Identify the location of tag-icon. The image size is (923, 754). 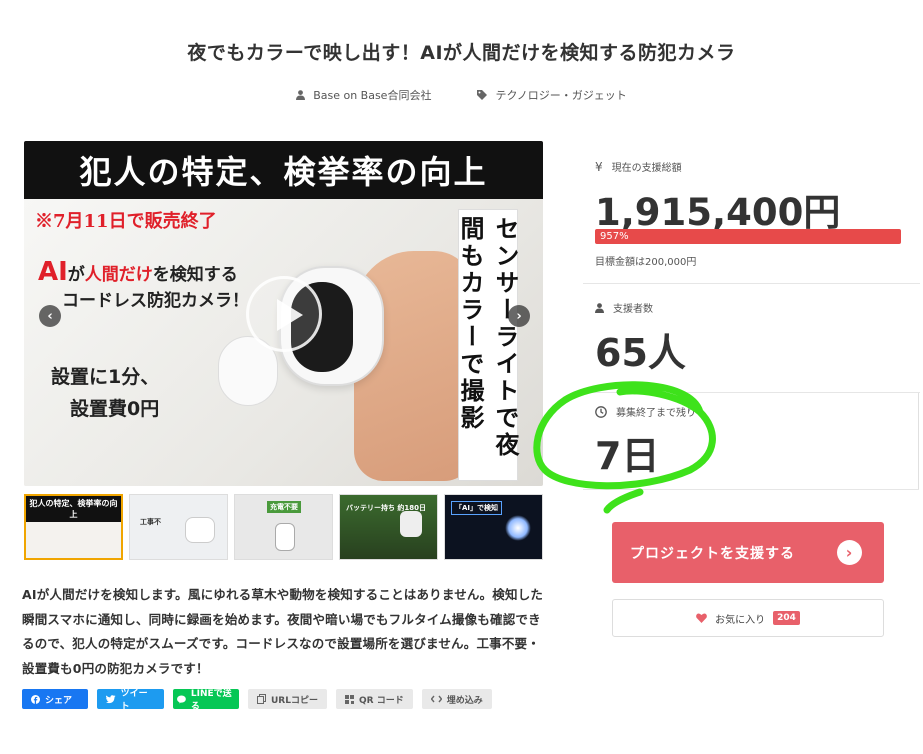
(482, 95).